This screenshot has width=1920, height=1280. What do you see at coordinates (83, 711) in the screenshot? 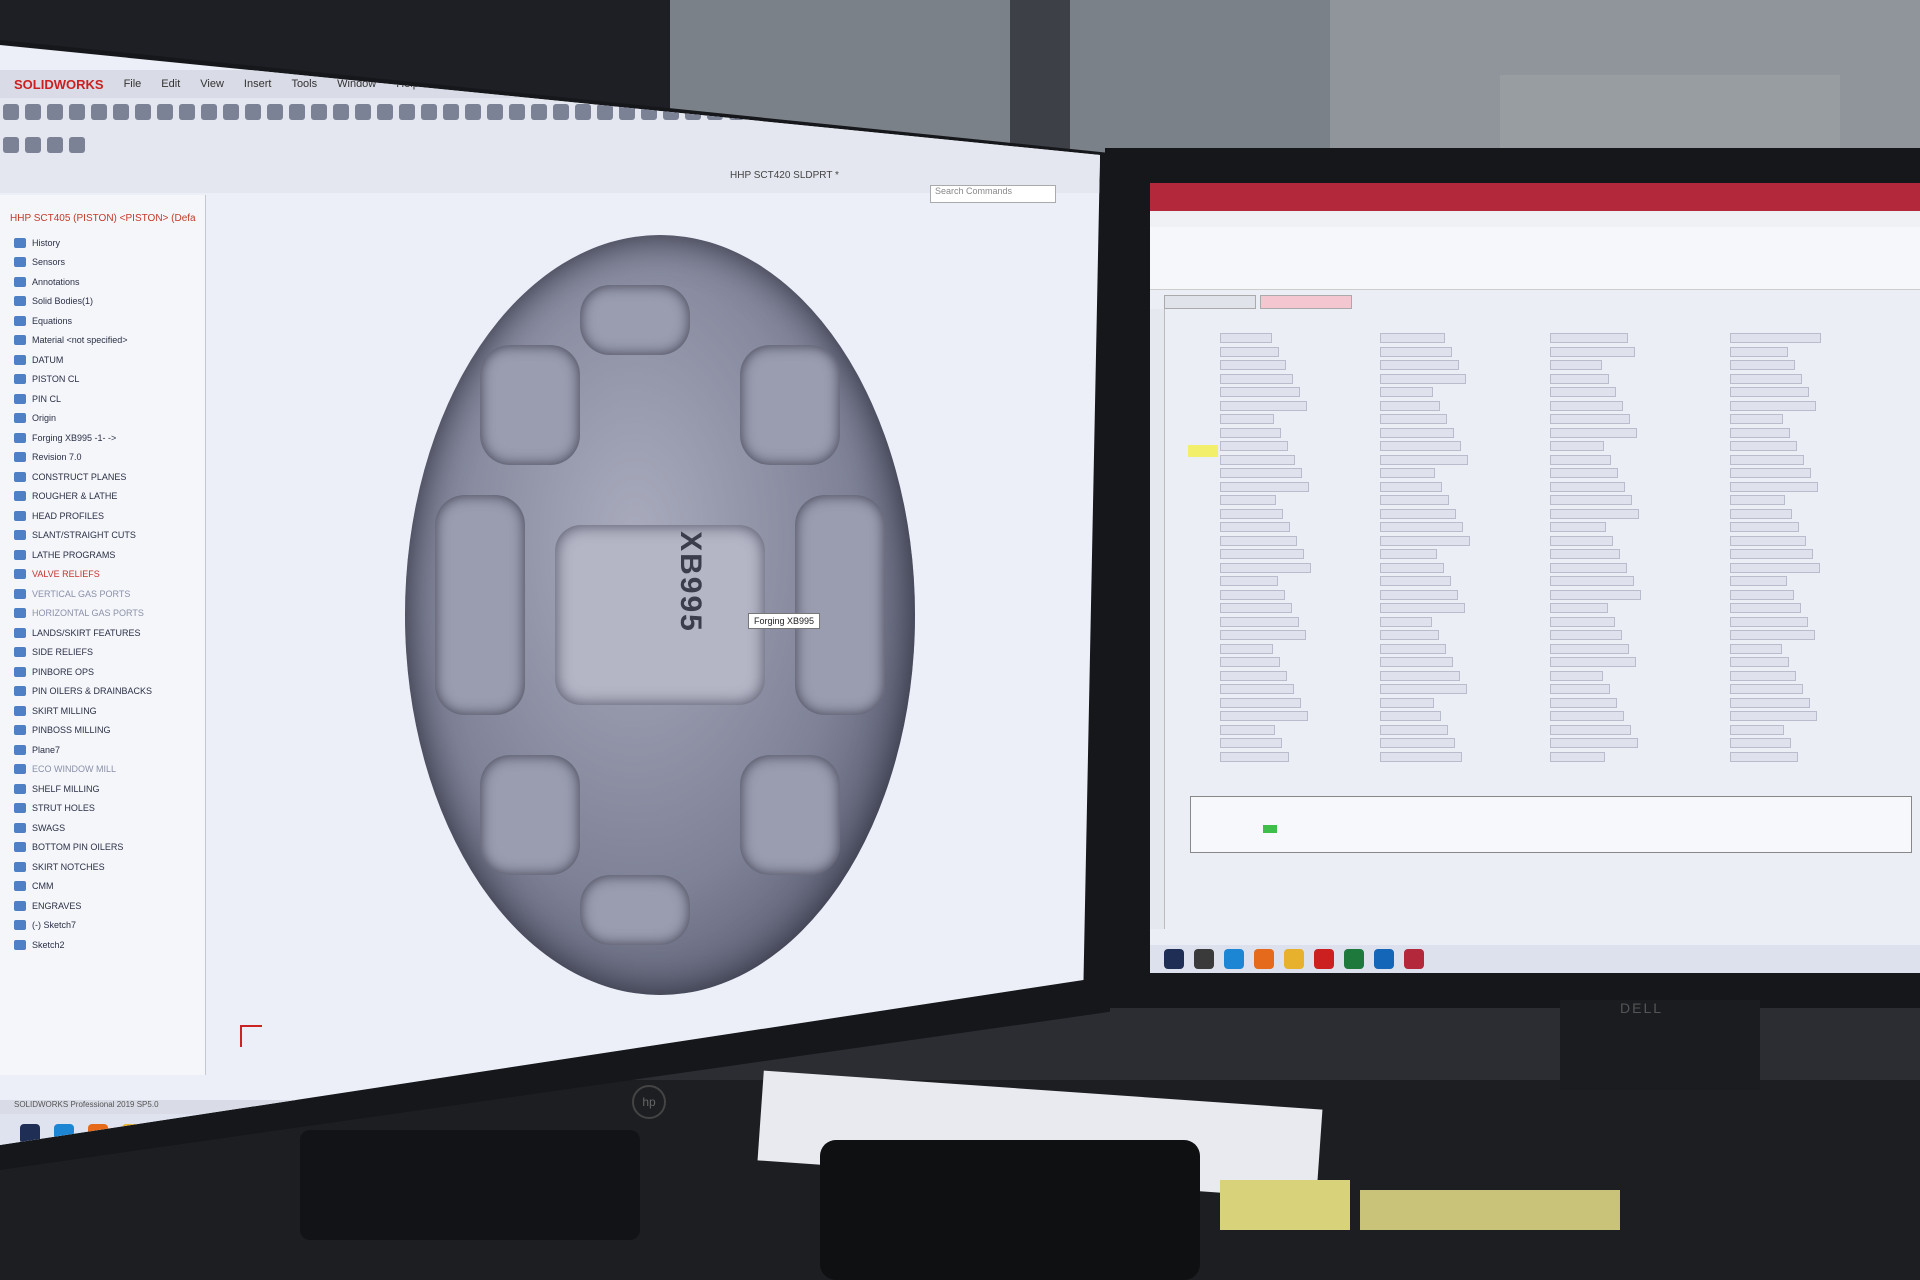
I see `tree-item: SKIRT MILLING` at bounding box center [83, 711].